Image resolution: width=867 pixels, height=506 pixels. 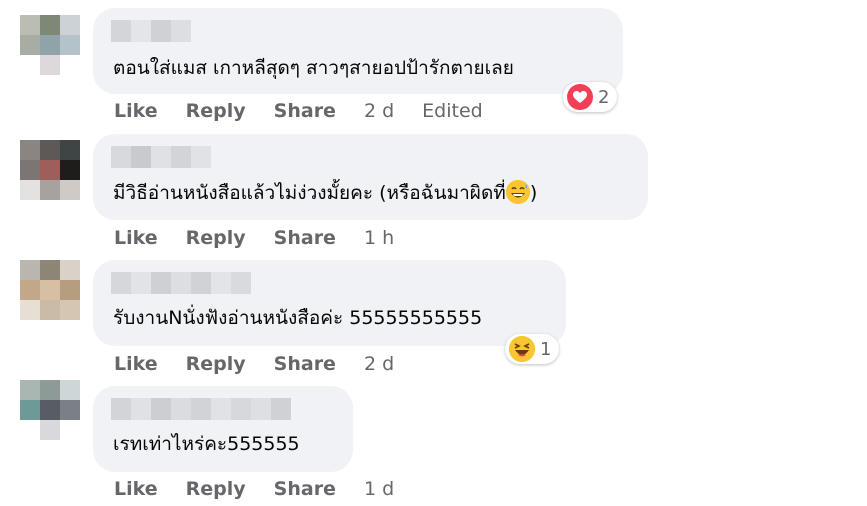 What do you see at coordinates (533, 193) in the screenshot?
I see `comment-text-suffix: )` at bounding box center [533, 193].